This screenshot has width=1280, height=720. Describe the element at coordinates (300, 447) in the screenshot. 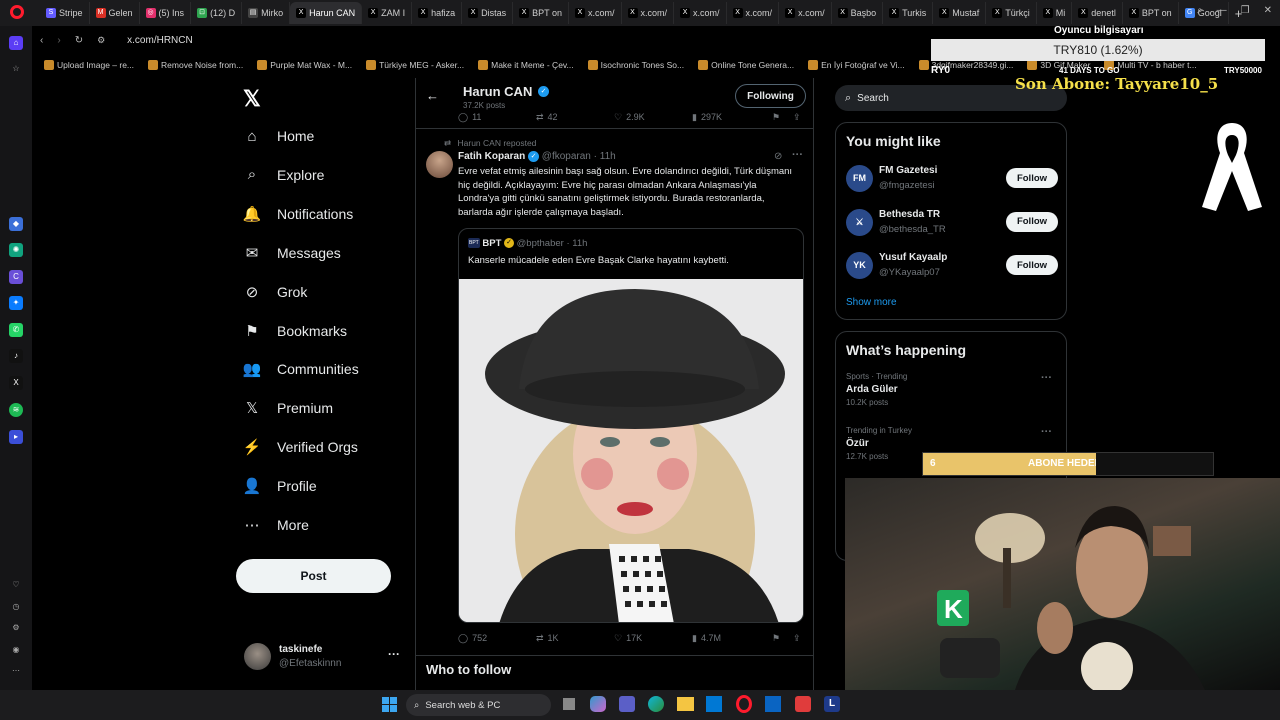

I see `nav-item-verified-orgs: ⚡ Verified Orgs` at that location.